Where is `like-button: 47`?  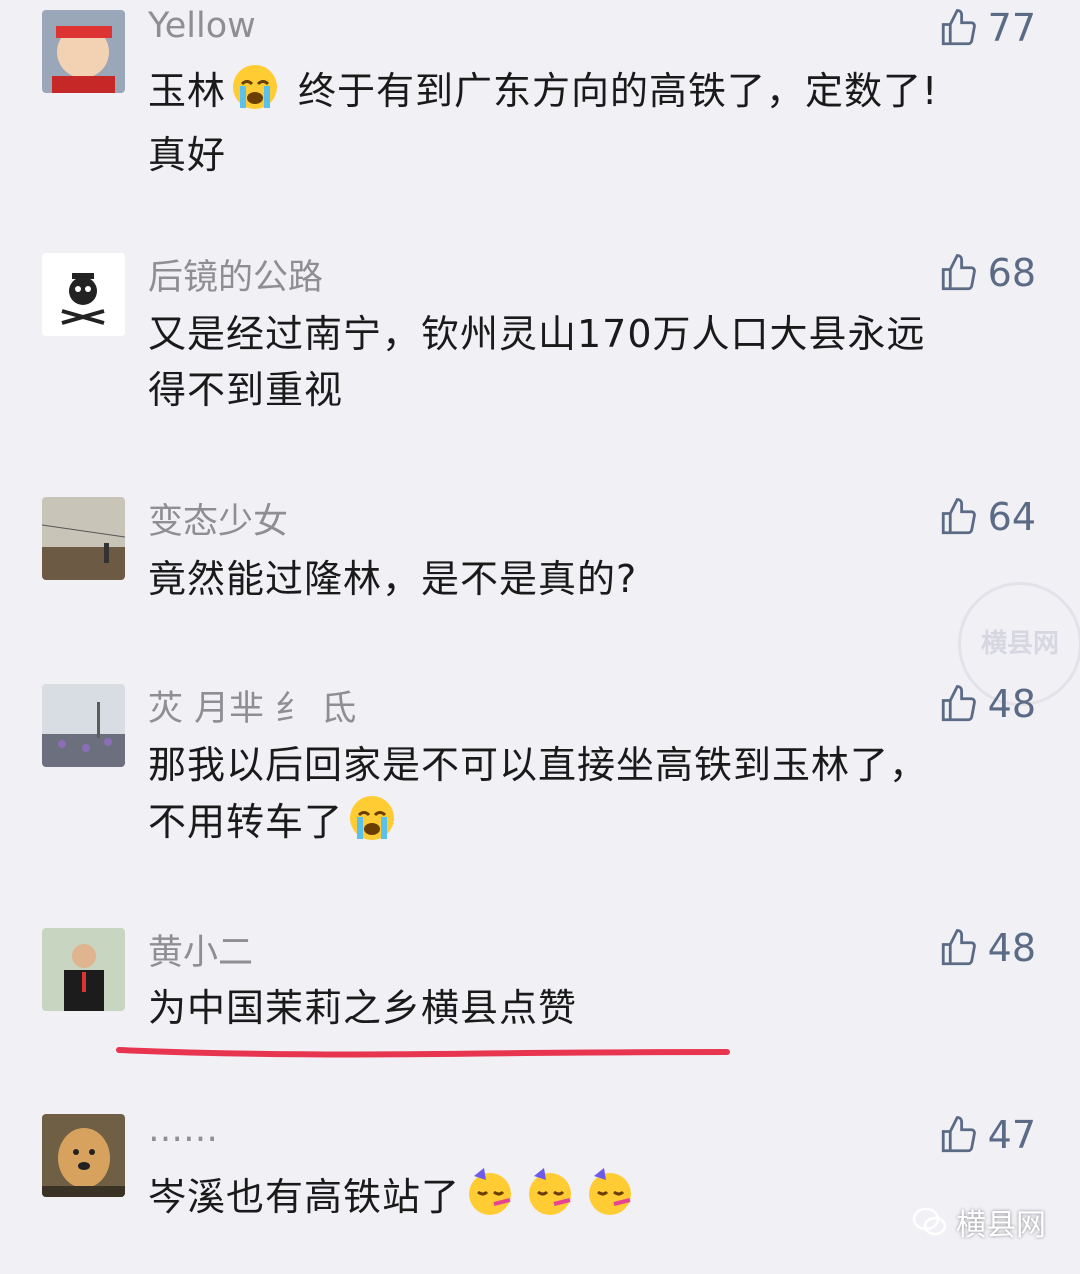
like-button: 47 is located at coordinates (987, 1135).